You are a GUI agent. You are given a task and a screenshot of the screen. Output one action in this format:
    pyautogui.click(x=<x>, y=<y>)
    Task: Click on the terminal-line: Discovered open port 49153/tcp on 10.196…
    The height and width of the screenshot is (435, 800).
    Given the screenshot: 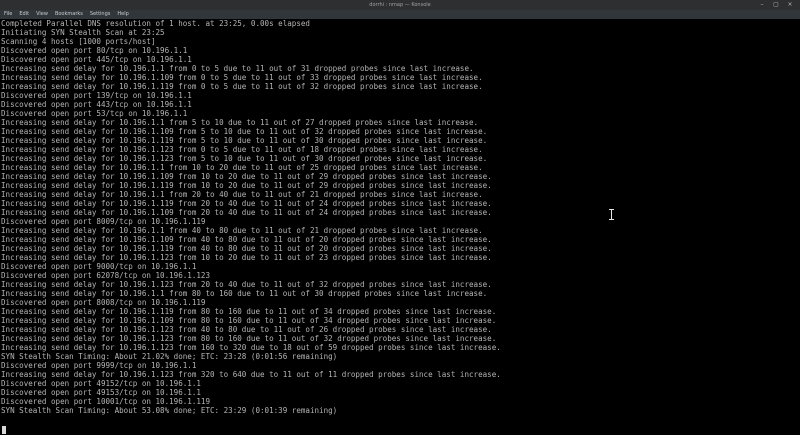 What is the action you would take?
    pyautogui.click(x=101, y=392)
    